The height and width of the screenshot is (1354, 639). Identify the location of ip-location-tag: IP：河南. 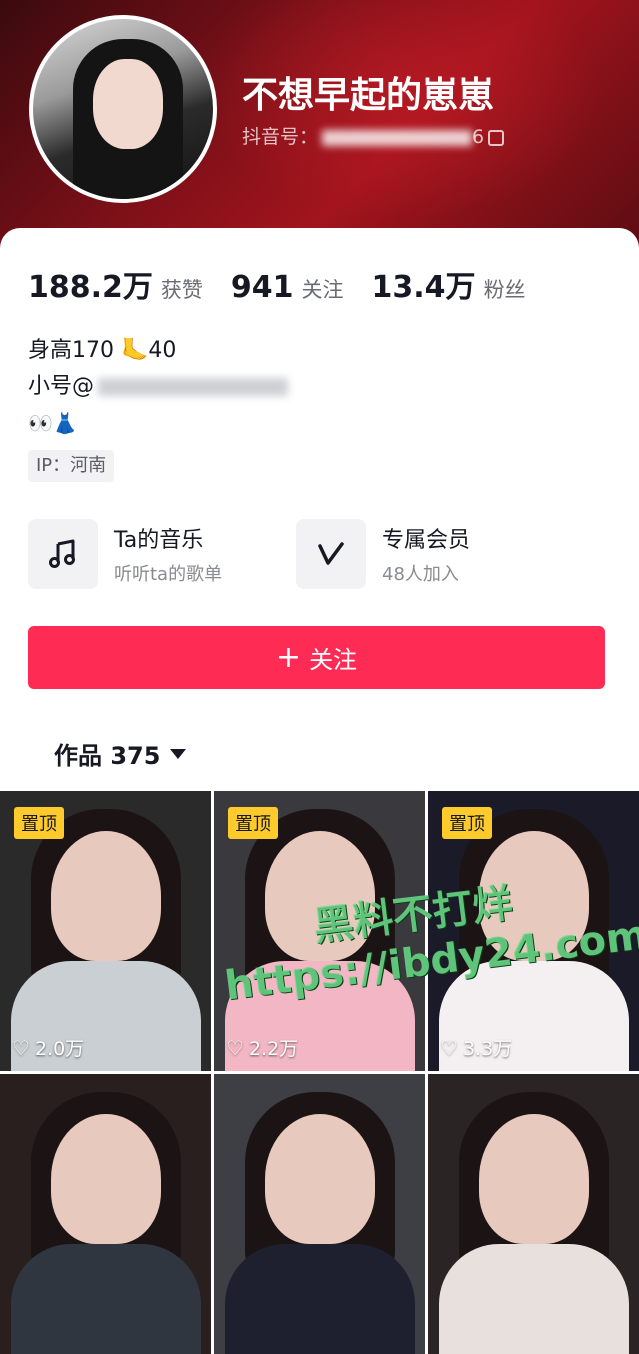
(71, 466).